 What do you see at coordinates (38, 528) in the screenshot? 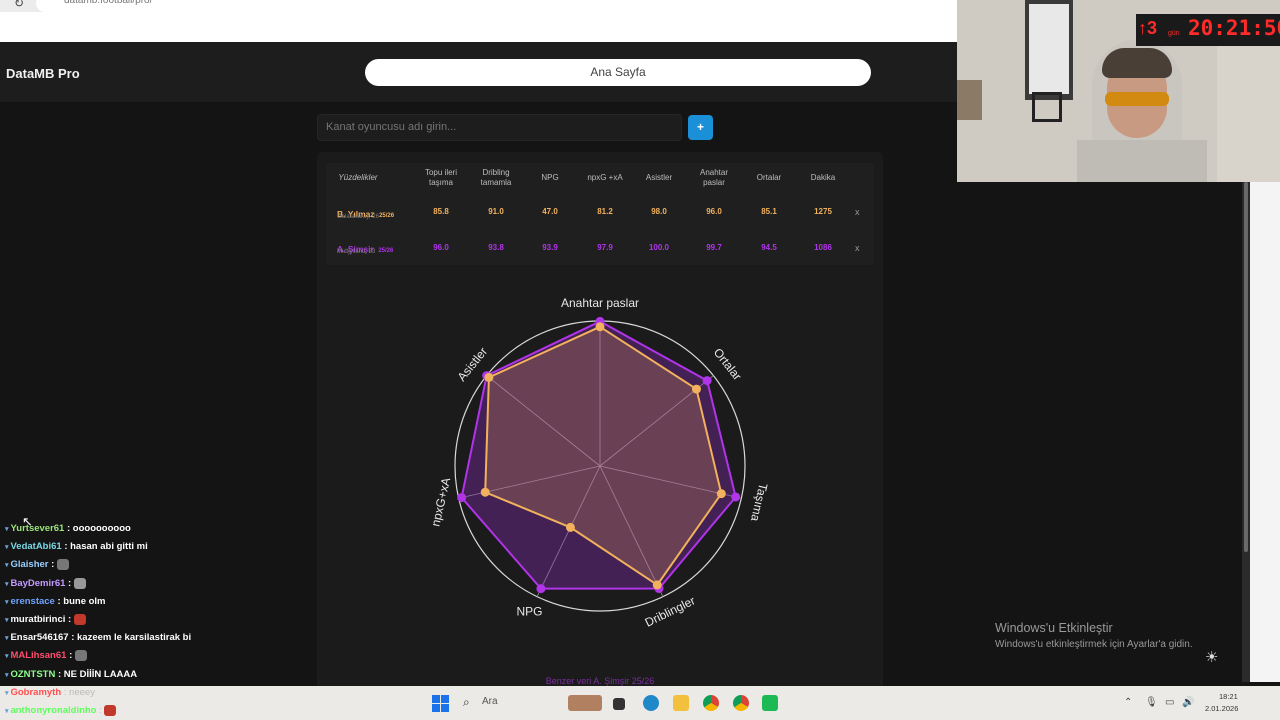
I see `chat-username: Yurtsever61` at bounding box center [38, 528].